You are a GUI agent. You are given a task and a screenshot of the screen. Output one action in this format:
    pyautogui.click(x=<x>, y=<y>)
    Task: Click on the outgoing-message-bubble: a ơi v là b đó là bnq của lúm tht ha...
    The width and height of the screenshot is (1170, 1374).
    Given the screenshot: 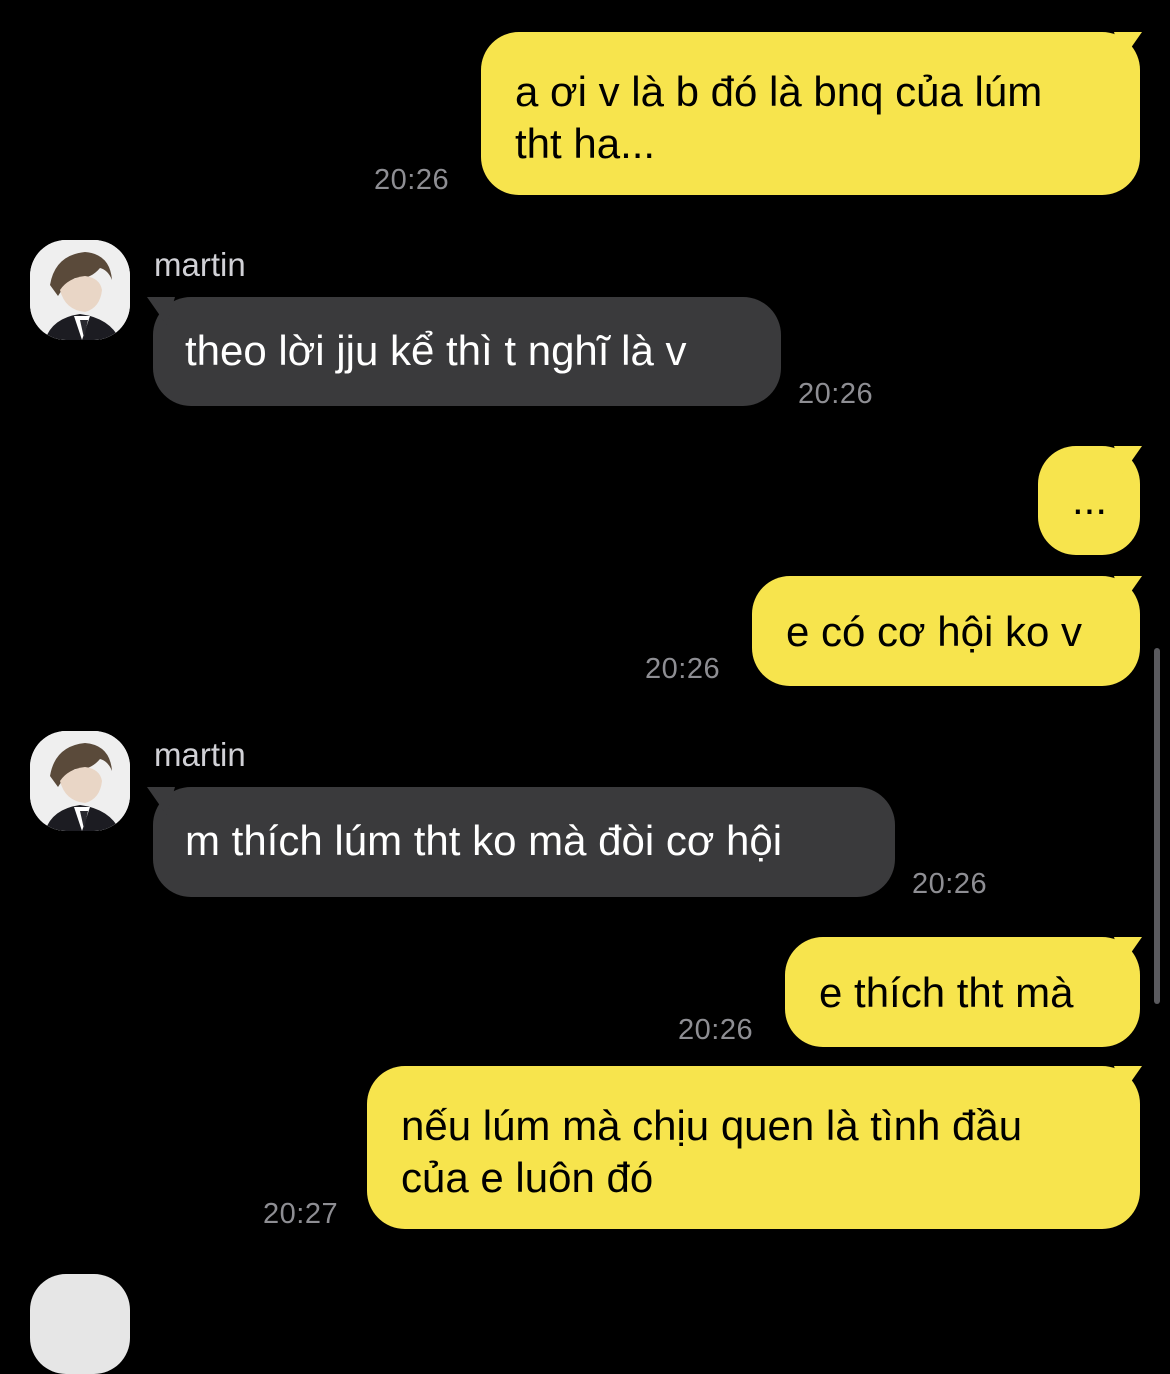 What is the action you would take?
    pyautogui.click(x=810, y=113)
    